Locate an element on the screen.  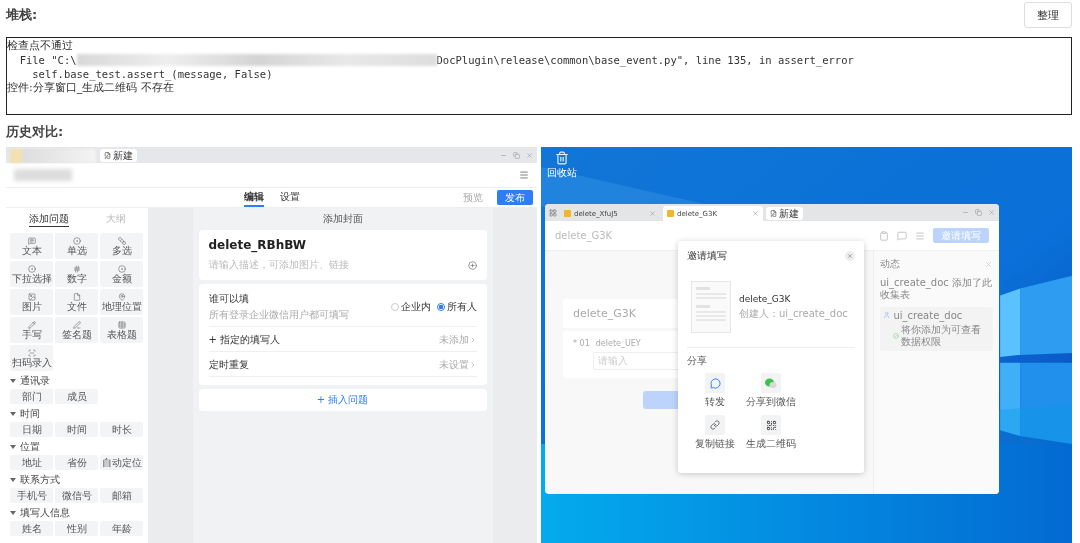
question-type-tile: 手写 is located at coordinates (31, 330).